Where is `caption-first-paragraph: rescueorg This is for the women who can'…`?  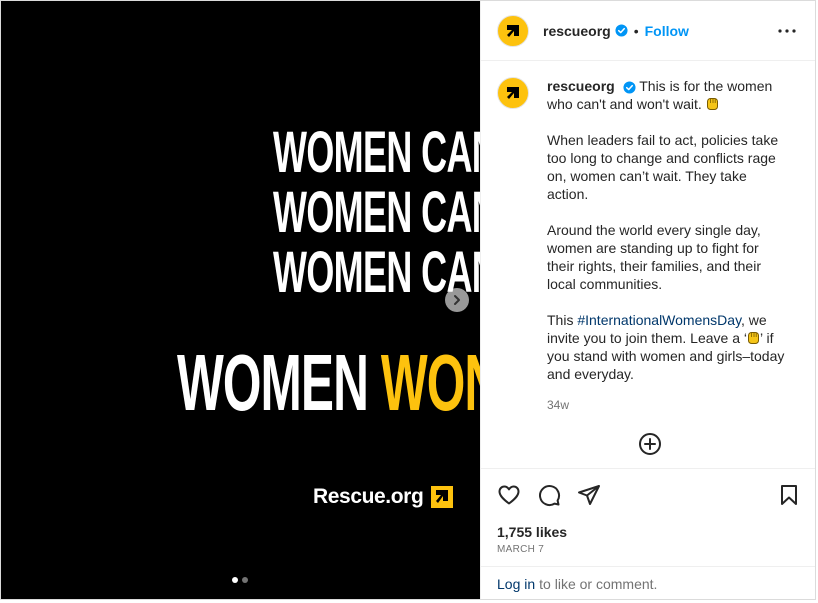 caption-first-paragraph: rescueorg This is for the women who can'… is located at coordinates (667, 95).